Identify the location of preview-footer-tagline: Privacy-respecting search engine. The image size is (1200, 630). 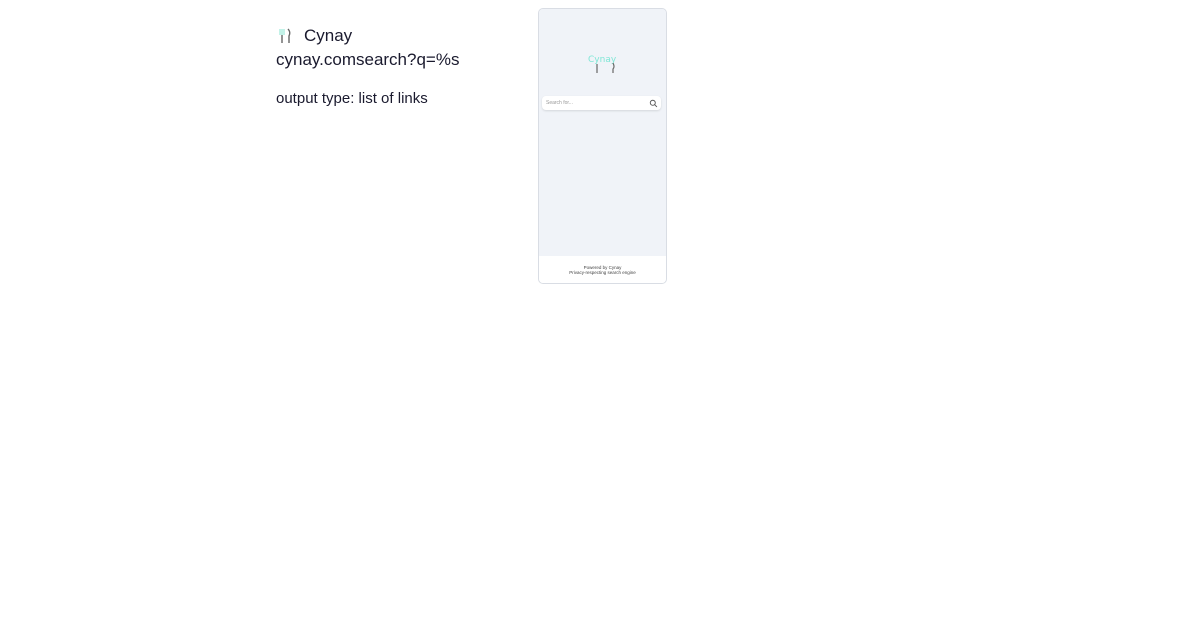
(602, 272).